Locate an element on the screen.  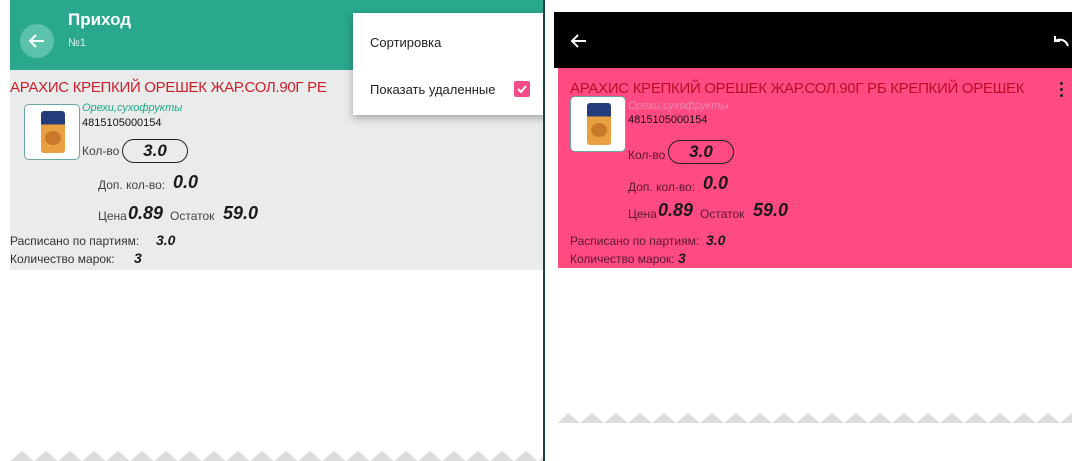
product-name: АРАХИС КРЕПКИЙ ОРЕШЕК ЖАР.СОЛ.90Г РЕ is located at coordinates (168, 87).